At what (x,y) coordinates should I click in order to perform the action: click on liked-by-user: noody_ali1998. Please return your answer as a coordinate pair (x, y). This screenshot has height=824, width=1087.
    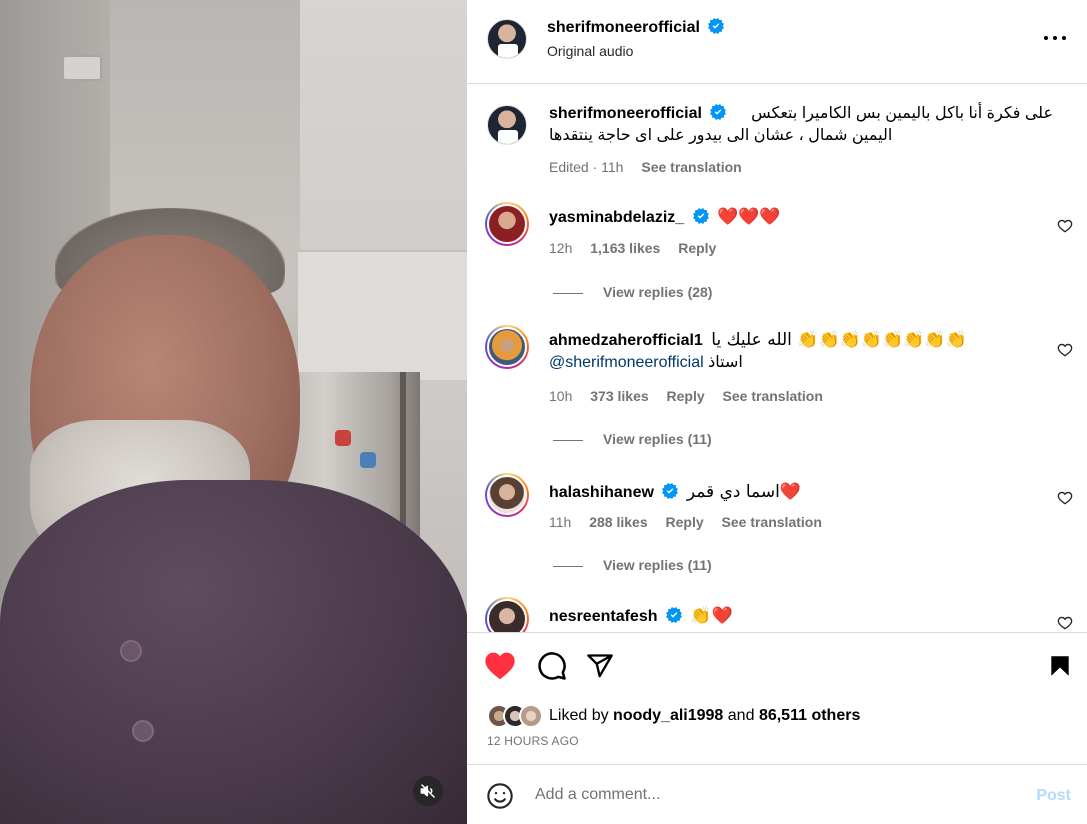
    Looking at the image, I should click on (668, 715).